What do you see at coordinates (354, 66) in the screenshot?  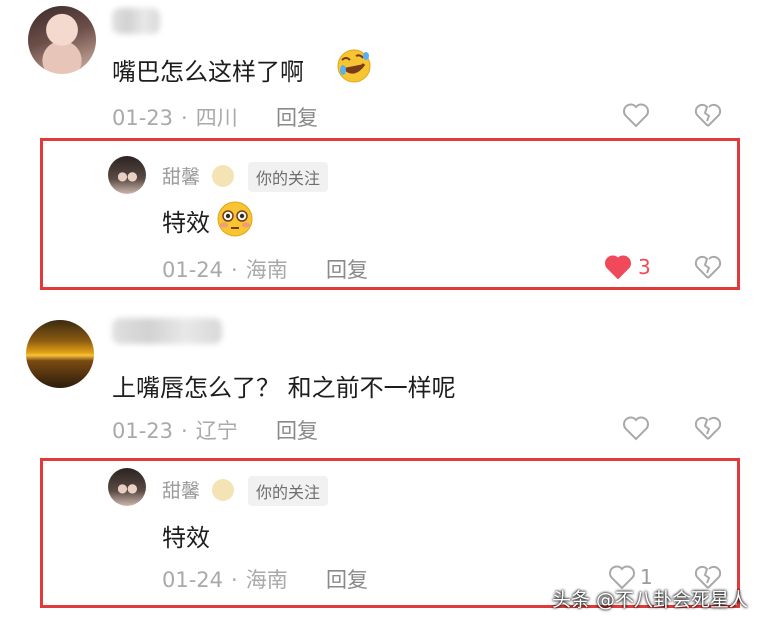 I see `rolling-laughing-emoji-icon` at bounding box center [354, 66].